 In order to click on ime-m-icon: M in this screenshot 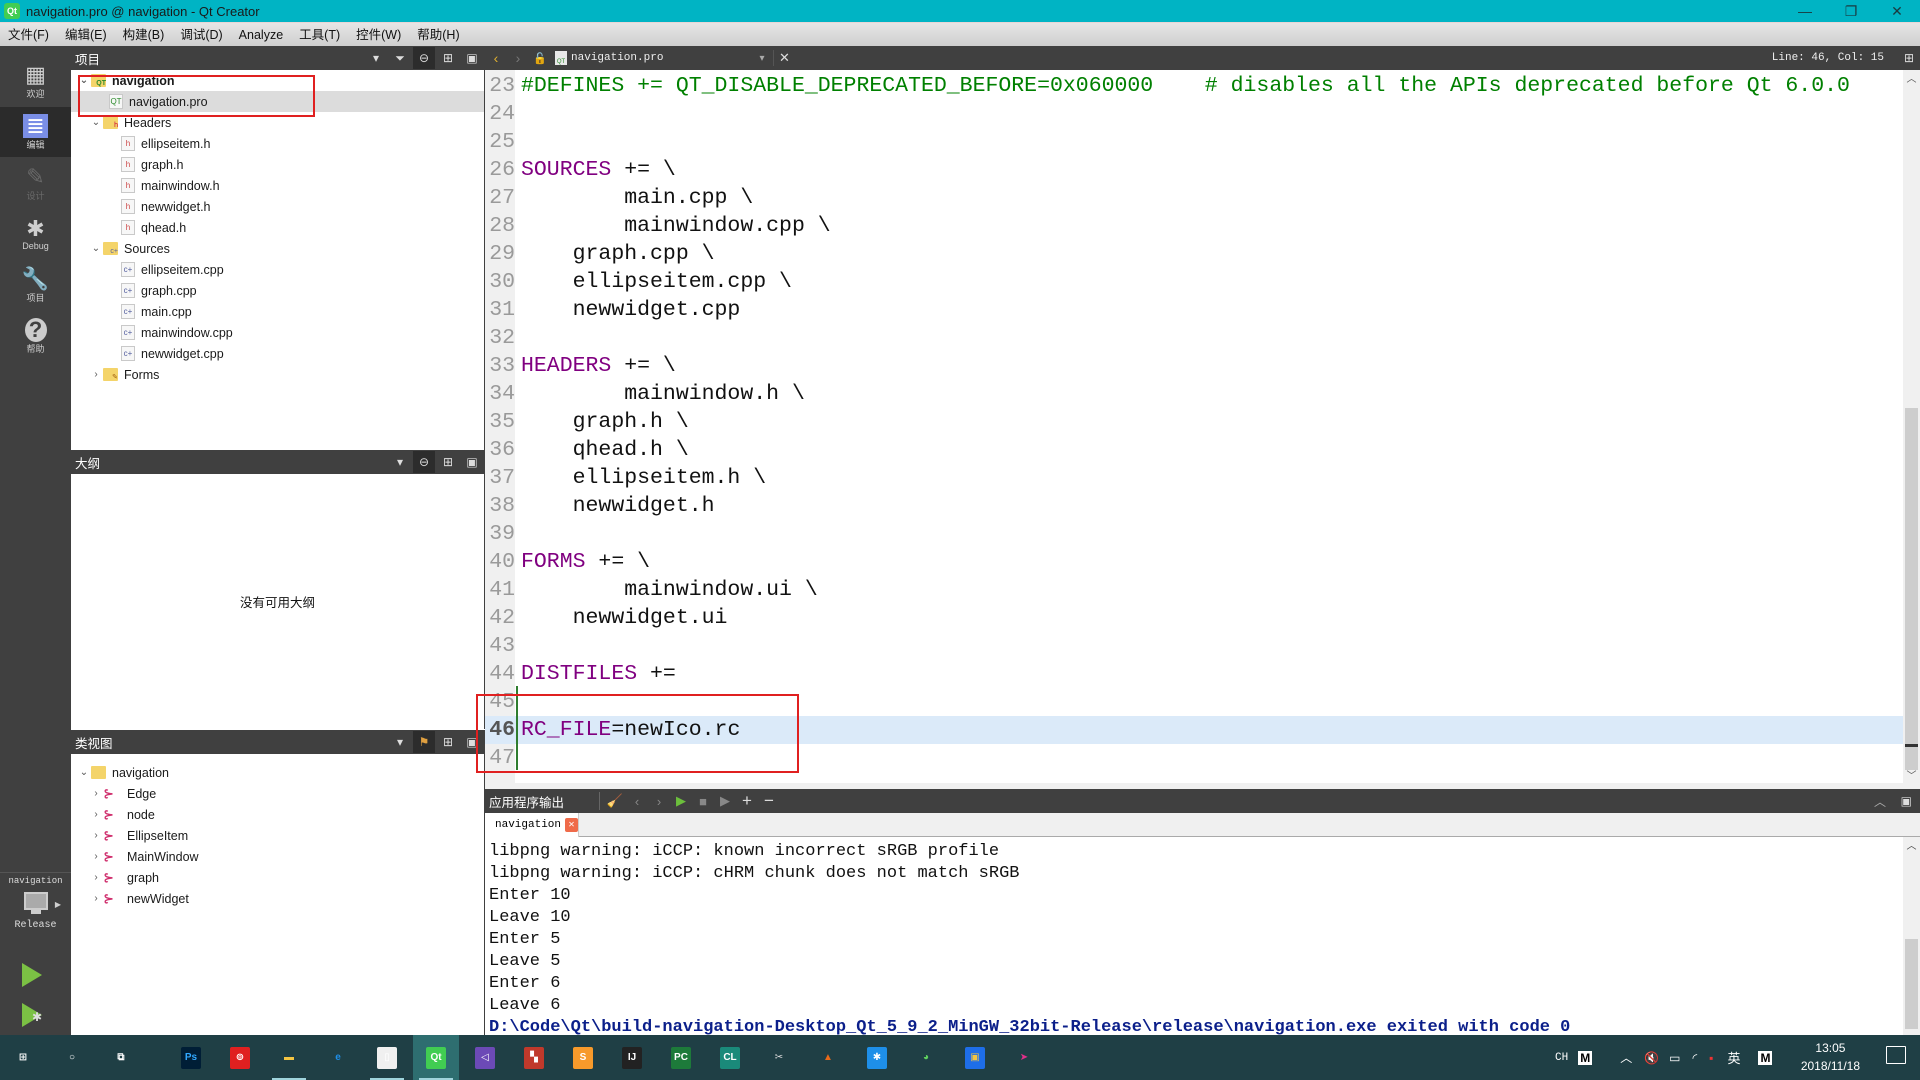, I will do `click(1585, 1057)`.